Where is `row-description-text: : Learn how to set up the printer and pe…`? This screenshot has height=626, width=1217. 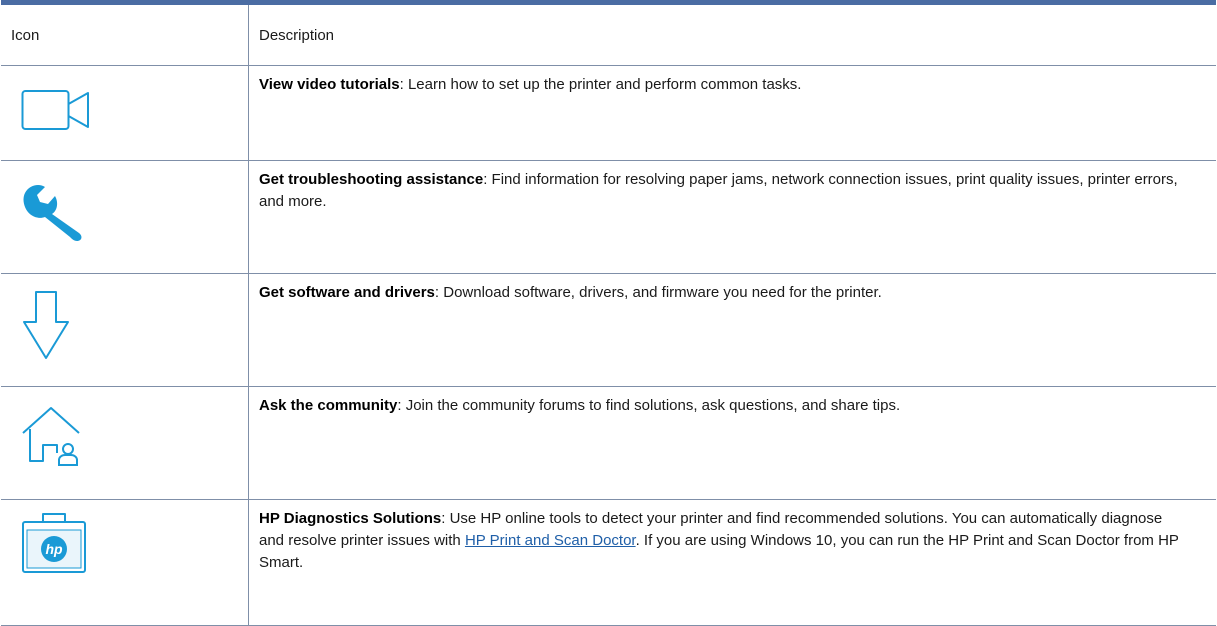 row-description-text: : Learn how to set up the printer and pe… is located at coordinates (600, 84).